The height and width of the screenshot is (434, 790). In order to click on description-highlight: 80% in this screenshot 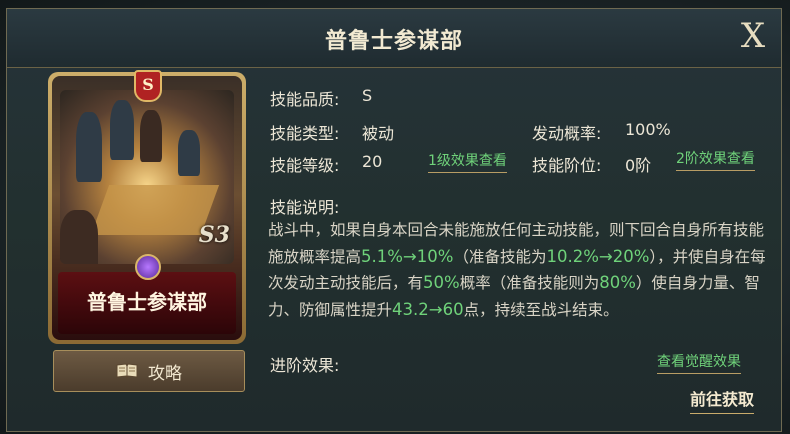, I will do `click(617, 282)`.